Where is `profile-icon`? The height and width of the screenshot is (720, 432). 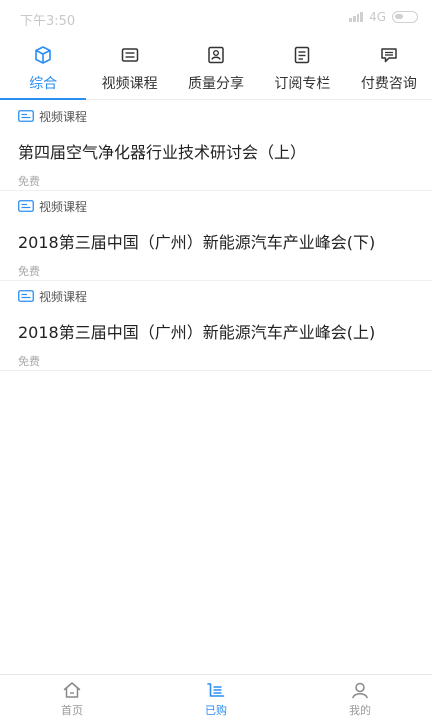 profile-icon is located at coordinates (360, 690).